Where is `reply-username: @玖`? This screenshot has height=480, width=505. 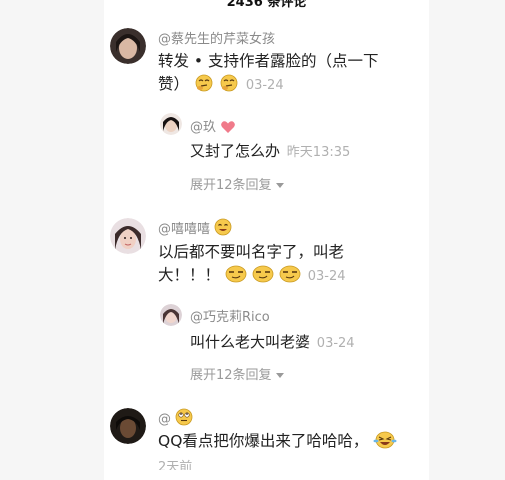
reply-username: @玖 is located at coordinates (213, 127).